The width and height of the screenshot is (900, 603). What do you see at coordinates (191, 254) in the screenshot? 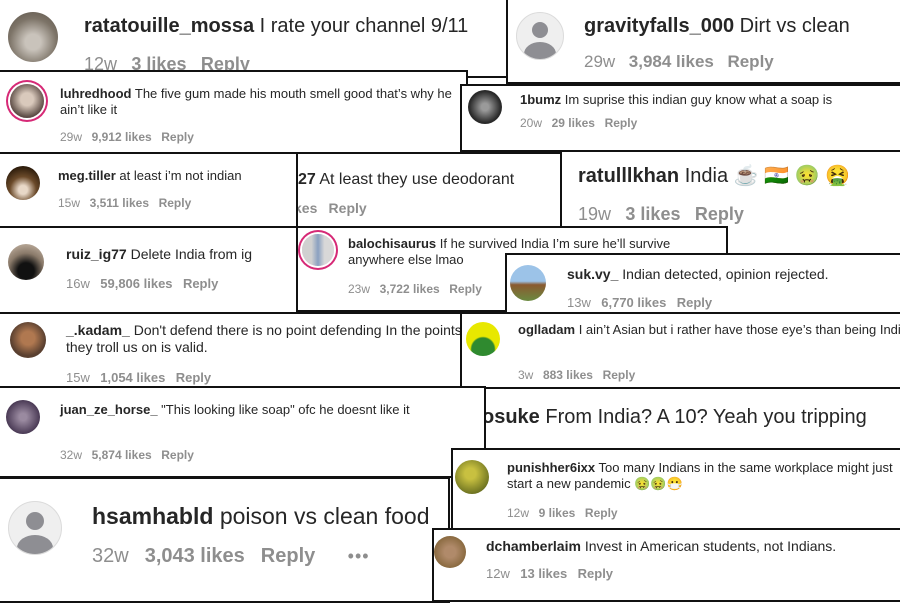
I see `comment-text: Delete India from ig` at bounding box center [191, 254].